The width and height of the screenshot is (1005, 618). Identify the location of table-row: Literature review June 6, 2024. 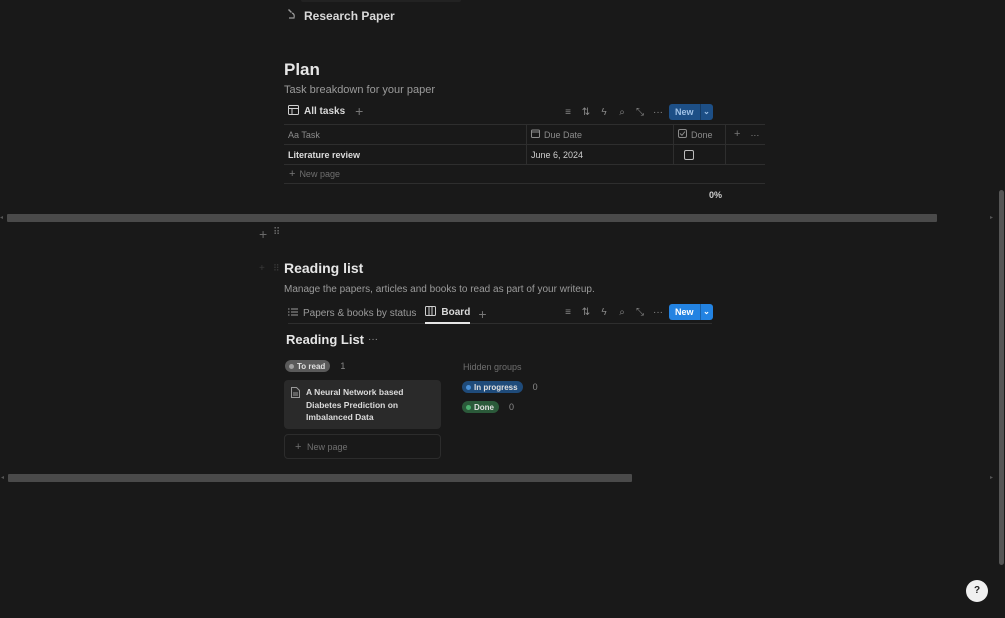
(524, 154).